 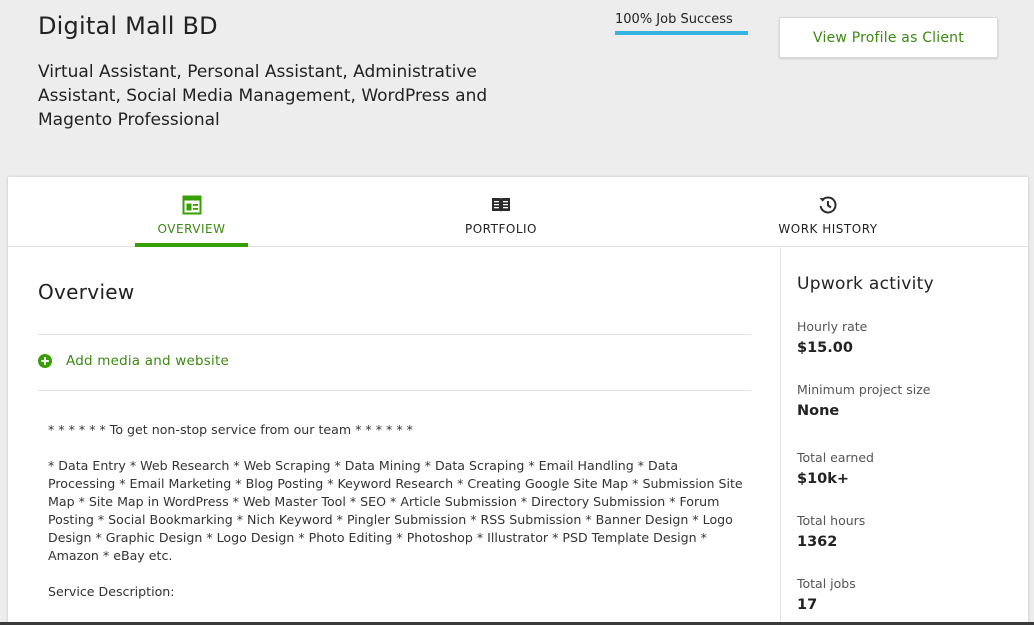 I want to click on tab-overview-label: OVERVIEW, so click(x=191, y=229).